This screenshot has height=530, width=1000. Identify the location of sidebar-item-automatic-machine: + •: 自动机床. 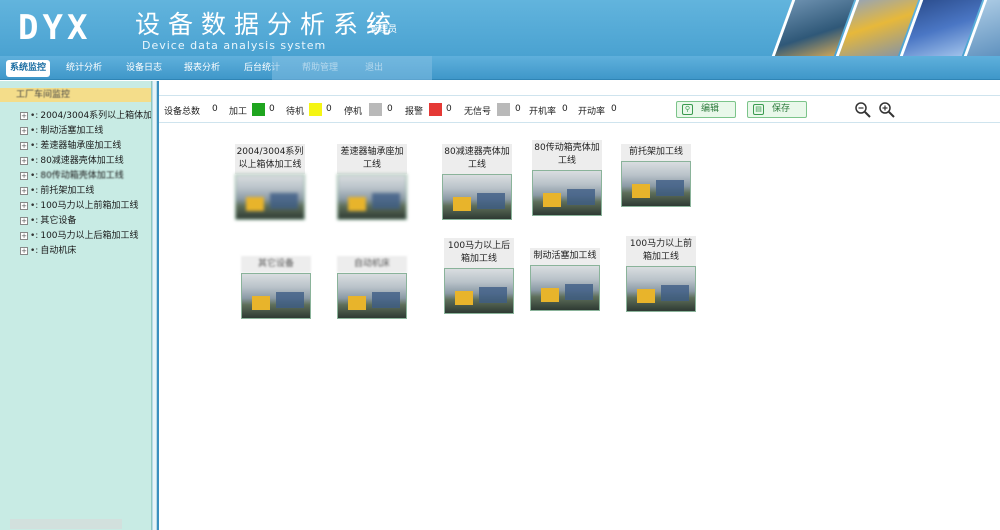
(48, 251).